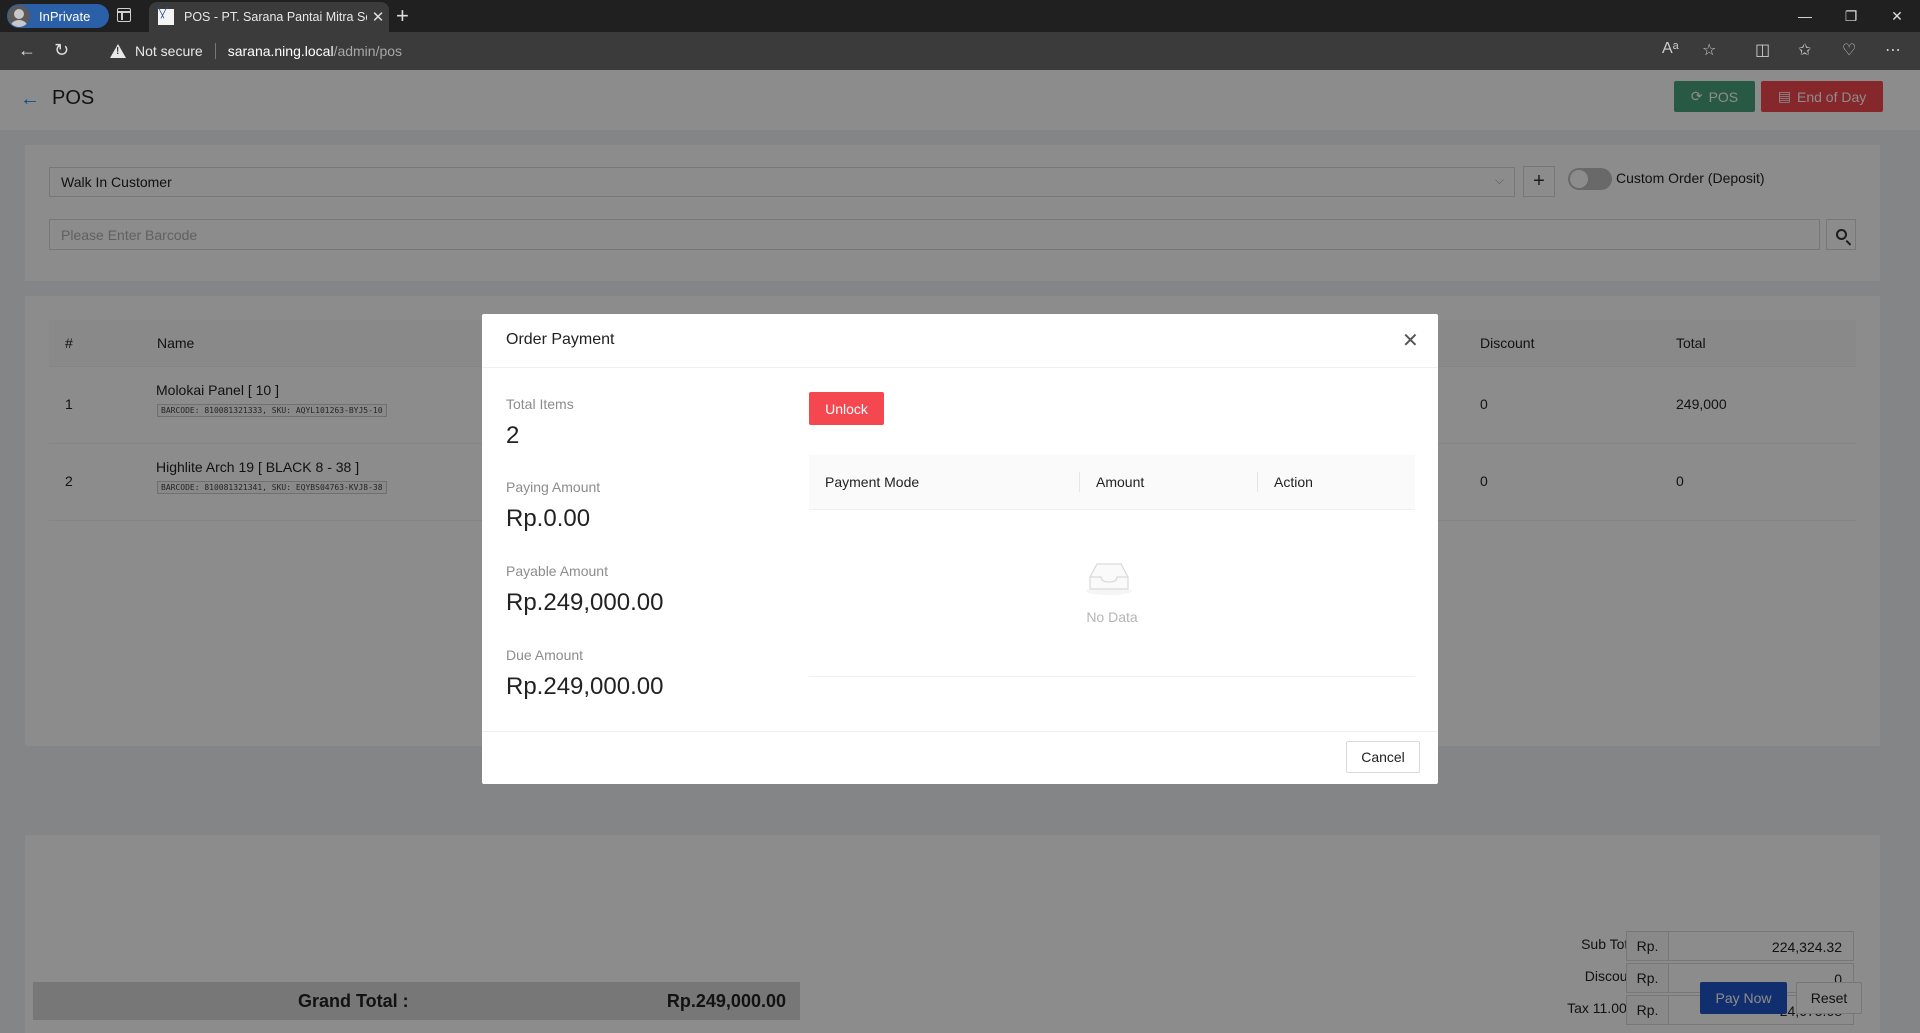 The height and width of the screenshot is (1033, 1920). What do you see at coordinates (1805, 16) in the screenshot?
I see `minimize-icon: —` at bounding box center [1805, 16].